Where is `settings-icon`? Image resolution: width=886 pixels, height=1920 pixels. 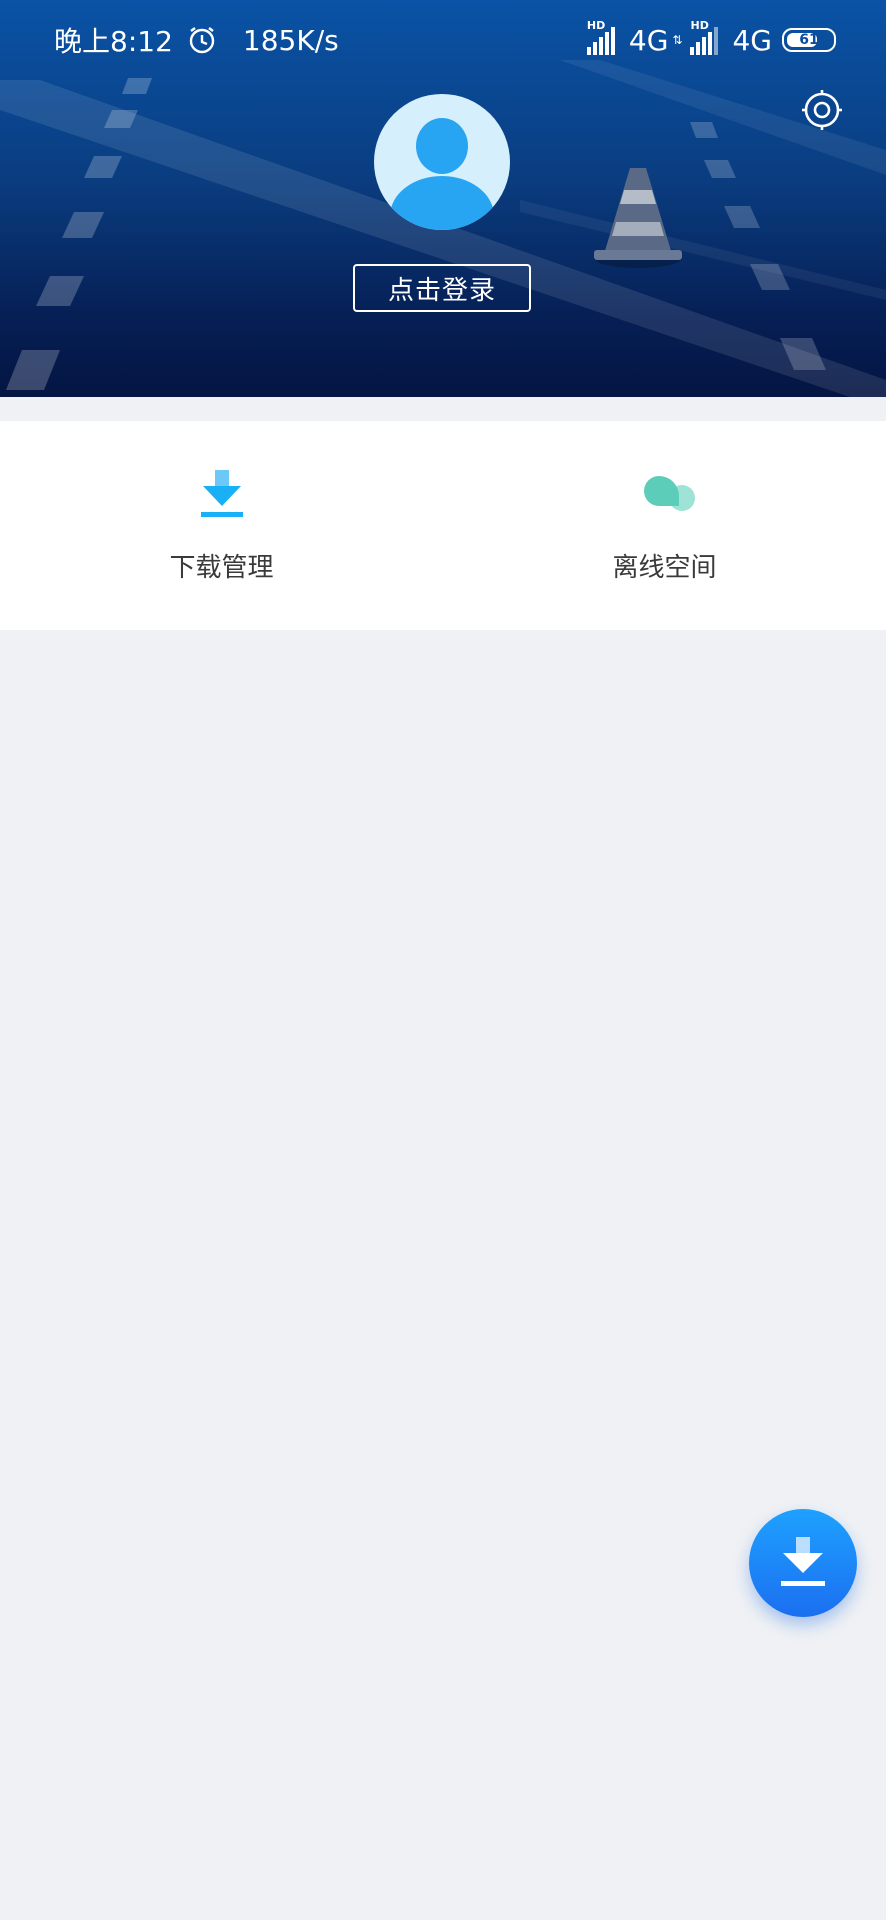
settings-icon is located at coordinates (822, 110).